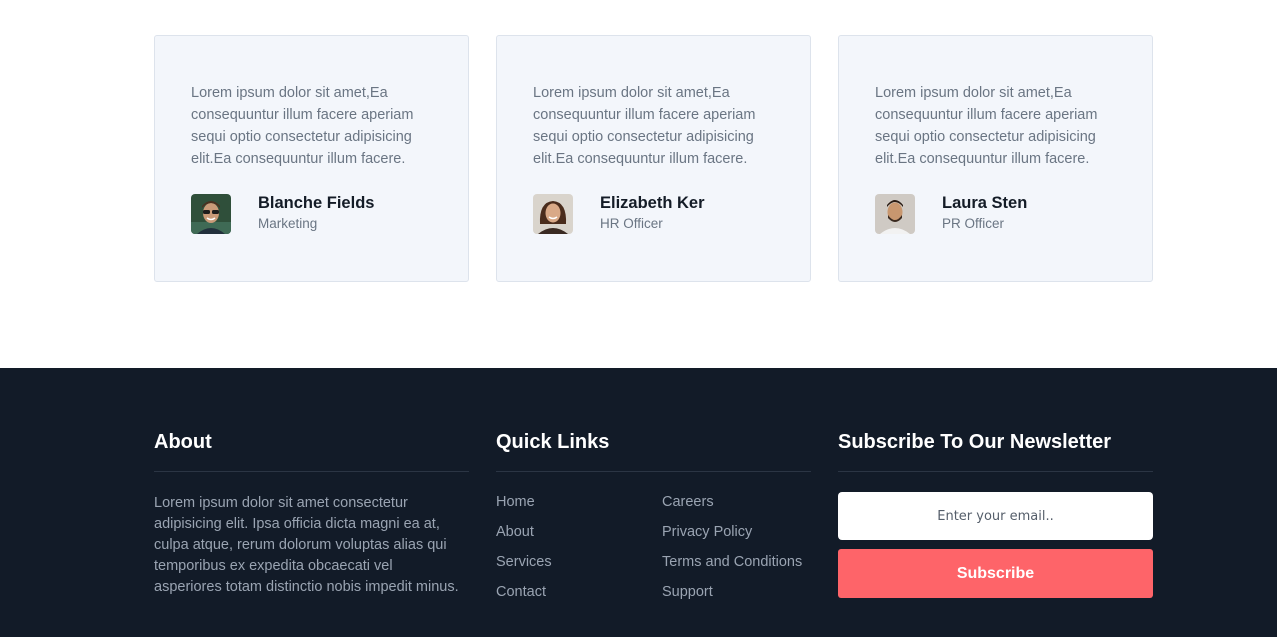 This screenshot has height=637, width=1277. What do you see at coordinates (311, 451) in the screenshot?
I see `about-heading: About` at bounding box center [311, 451].